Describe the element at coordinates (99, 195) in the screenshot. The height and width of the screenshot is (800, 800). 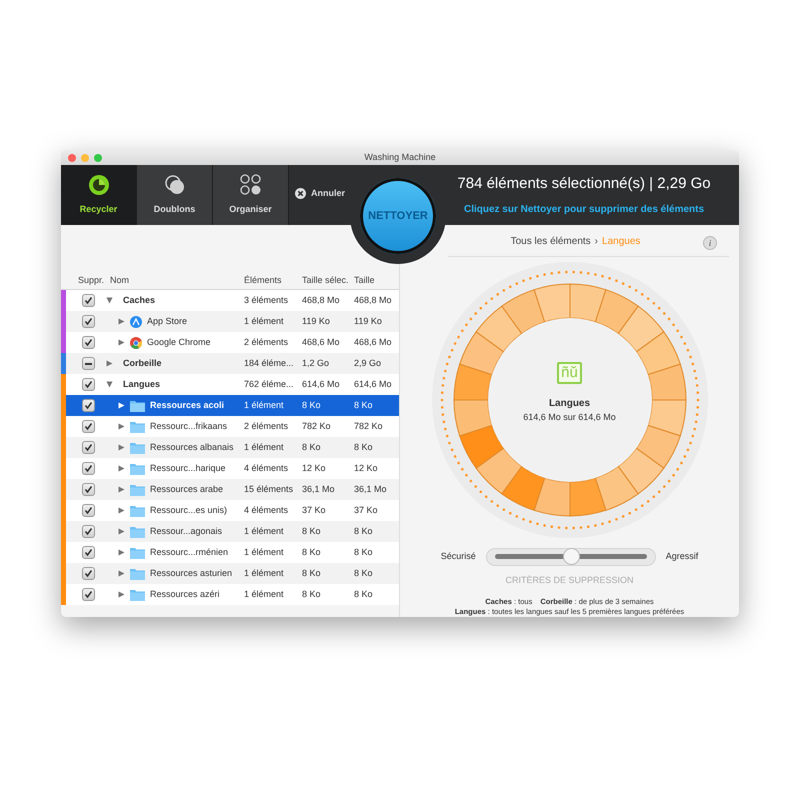
I see `toolbar-tab: Recycler` at that location.